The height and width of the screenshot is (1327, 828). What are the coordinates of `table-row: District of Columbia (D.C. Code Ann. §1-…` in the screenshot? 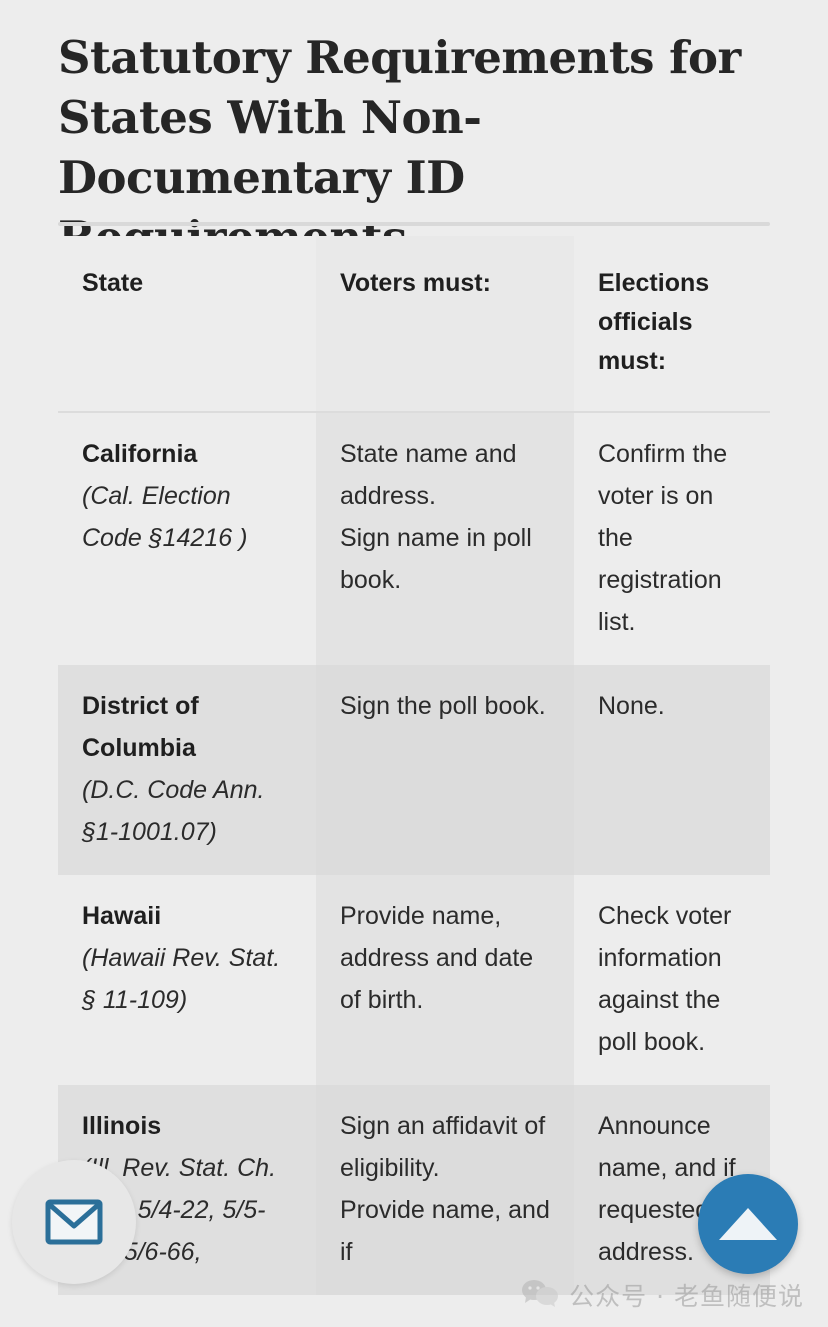 It's located at (414, 770).